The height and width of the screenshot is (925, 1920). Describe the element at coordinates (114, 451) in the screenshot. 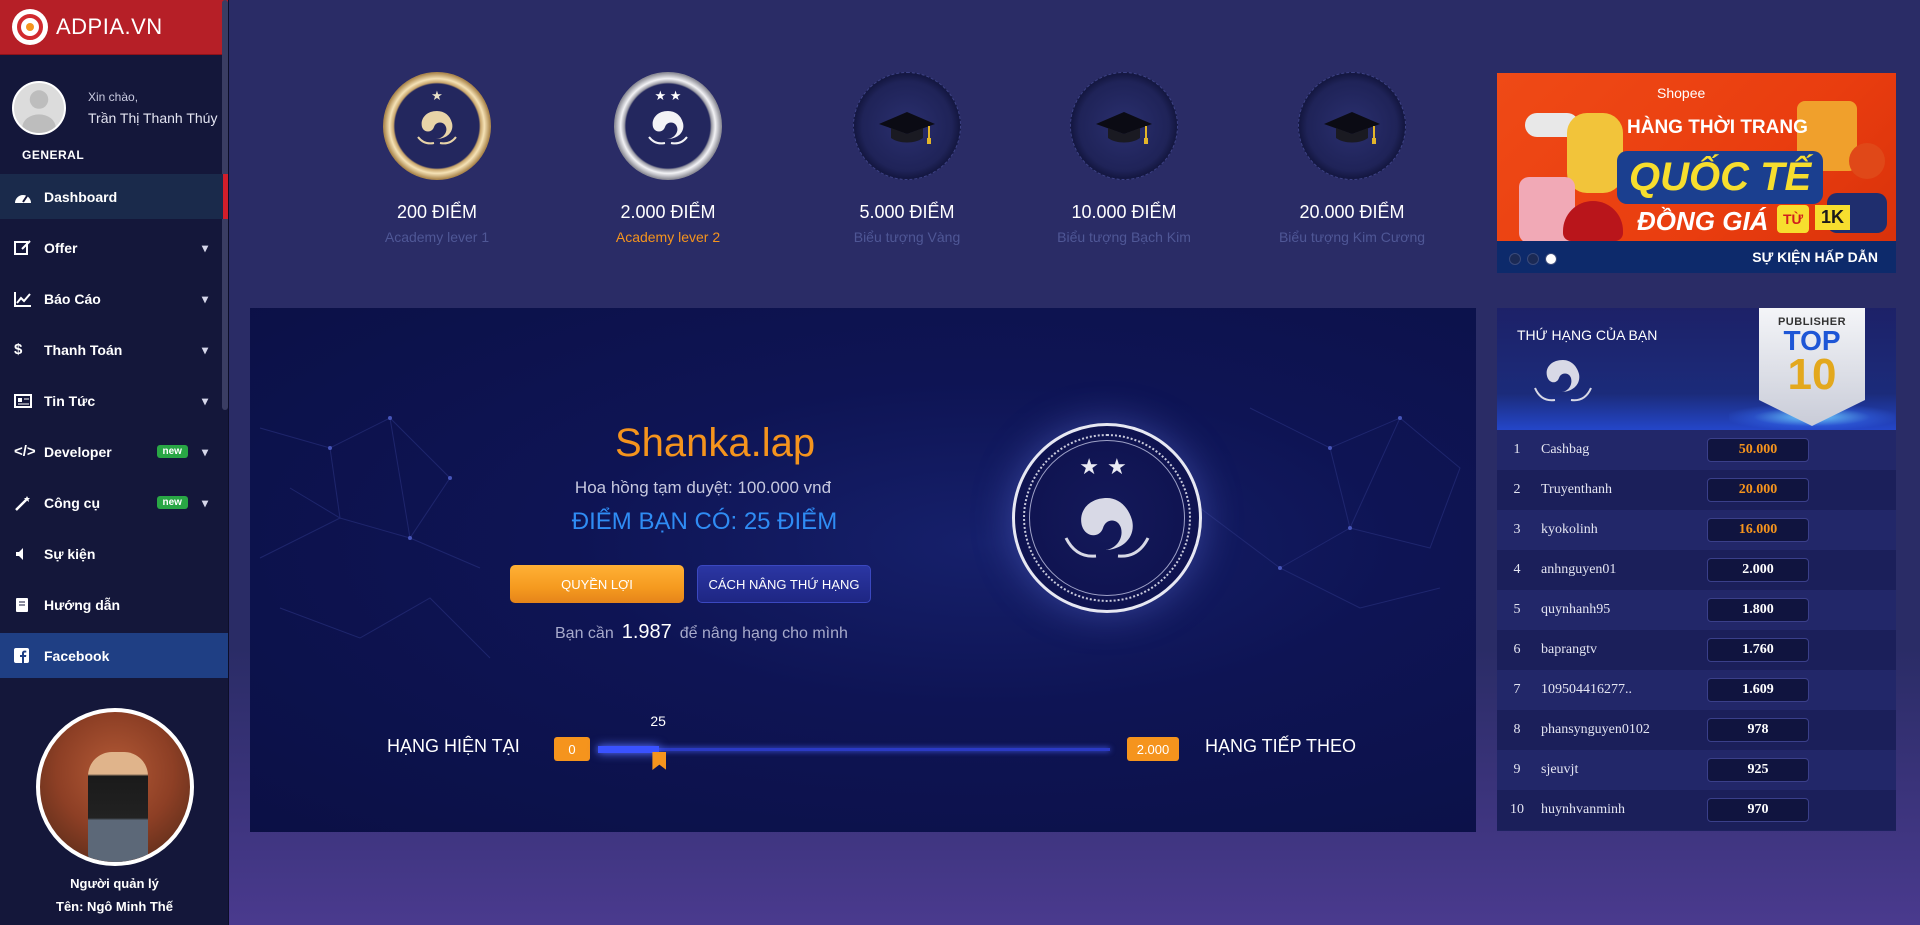

I see `sidebar-item-developer: </> Developer new ▾` at that location.